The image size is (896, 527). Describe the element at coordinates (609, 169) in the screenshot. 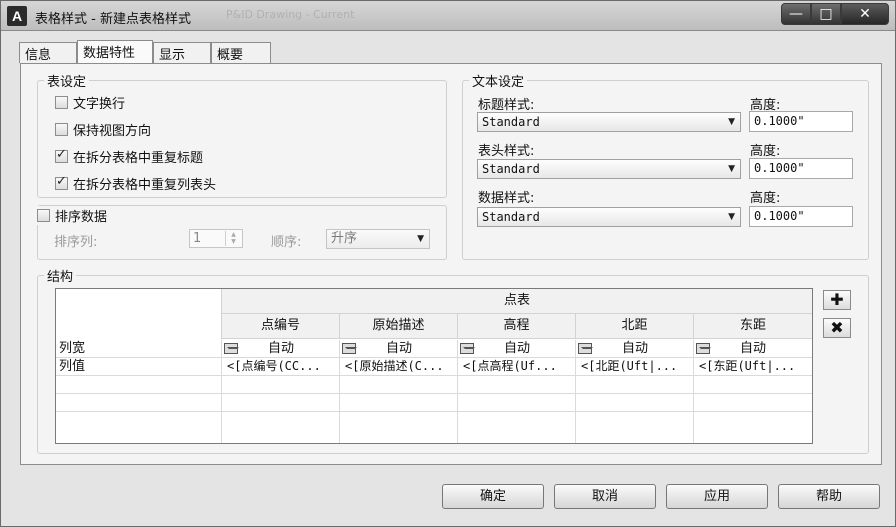

I see `header-style-dropdown: Standard ▼` at that location.